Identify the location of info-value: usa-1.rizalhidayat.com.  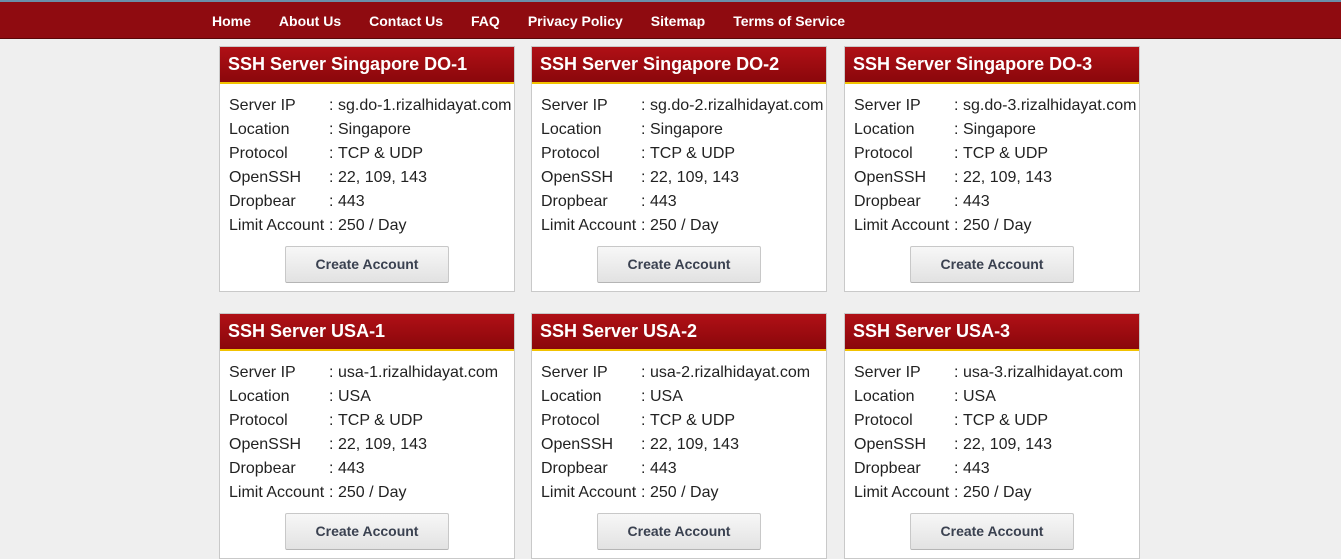
(418, 372).